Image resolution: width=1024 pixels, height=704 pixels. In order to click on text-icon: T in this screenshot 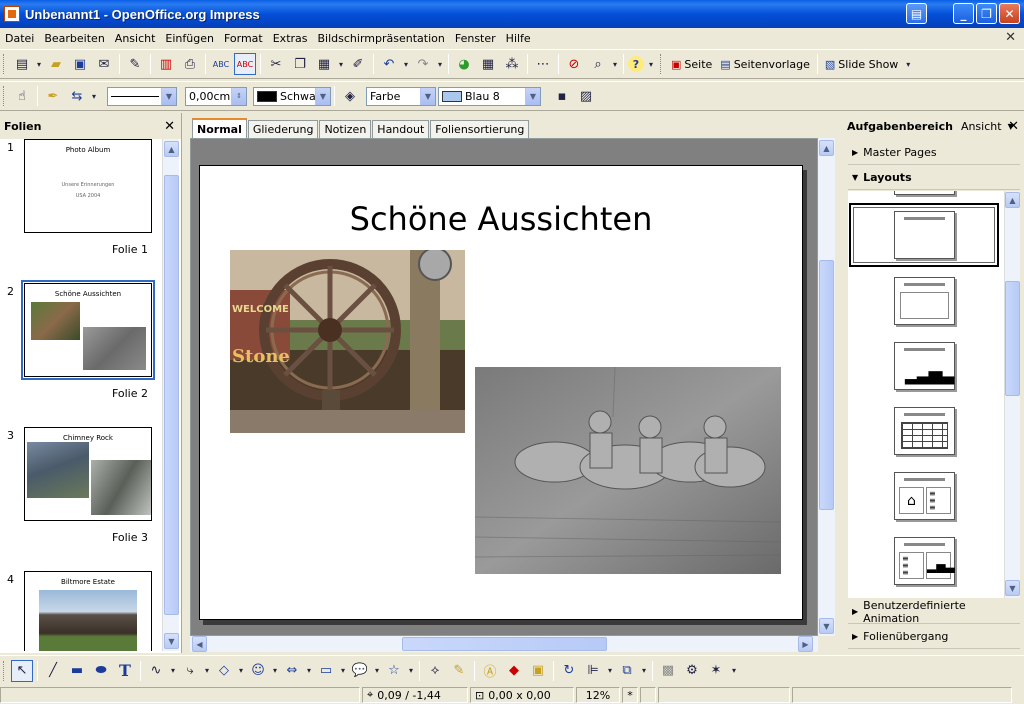, I will do `click(125, 671)`.